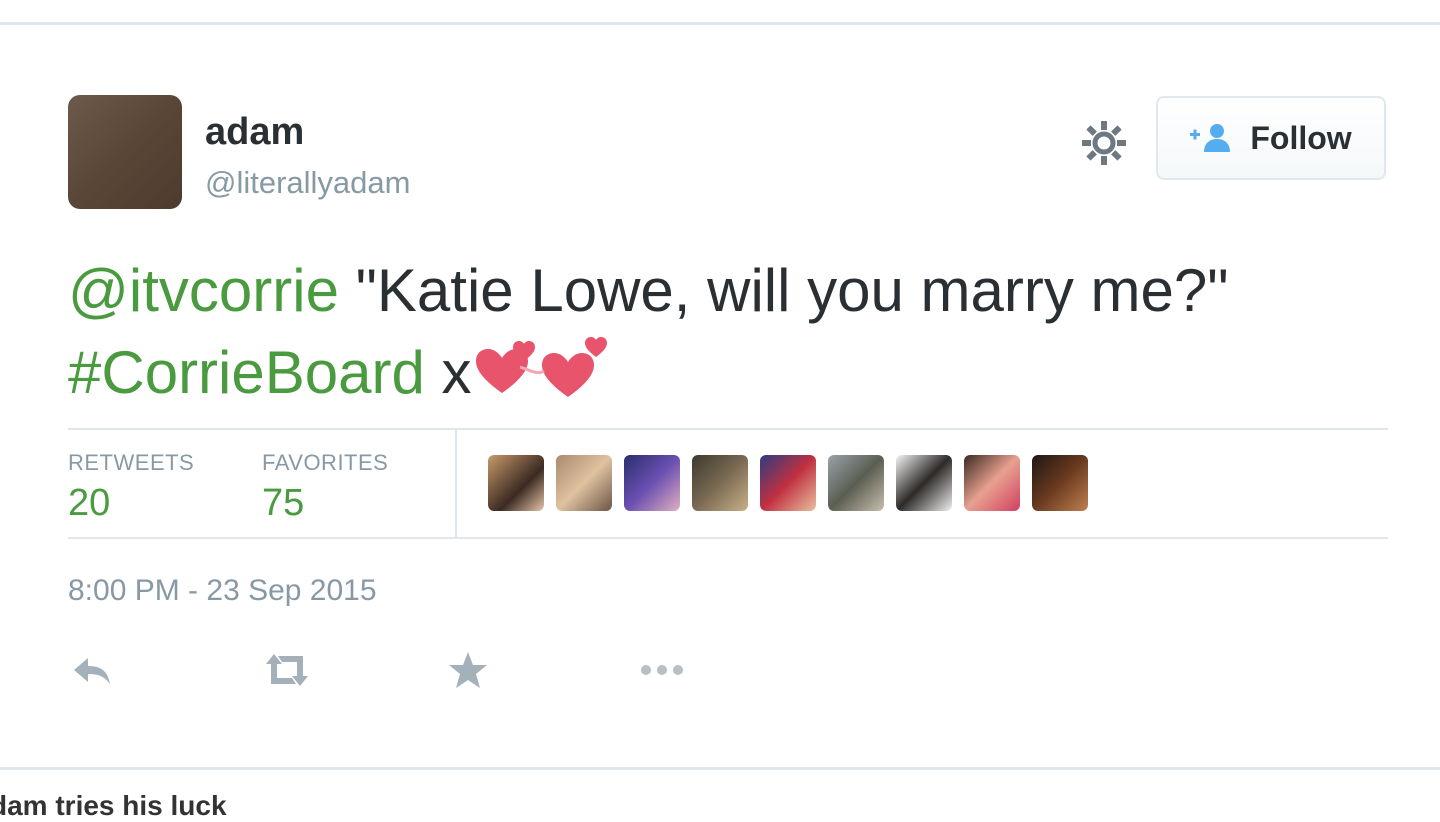 The height and width of the screenshot is (822, 1440). I want to click on retweets-label: RETWEETS, so click(131, 462).